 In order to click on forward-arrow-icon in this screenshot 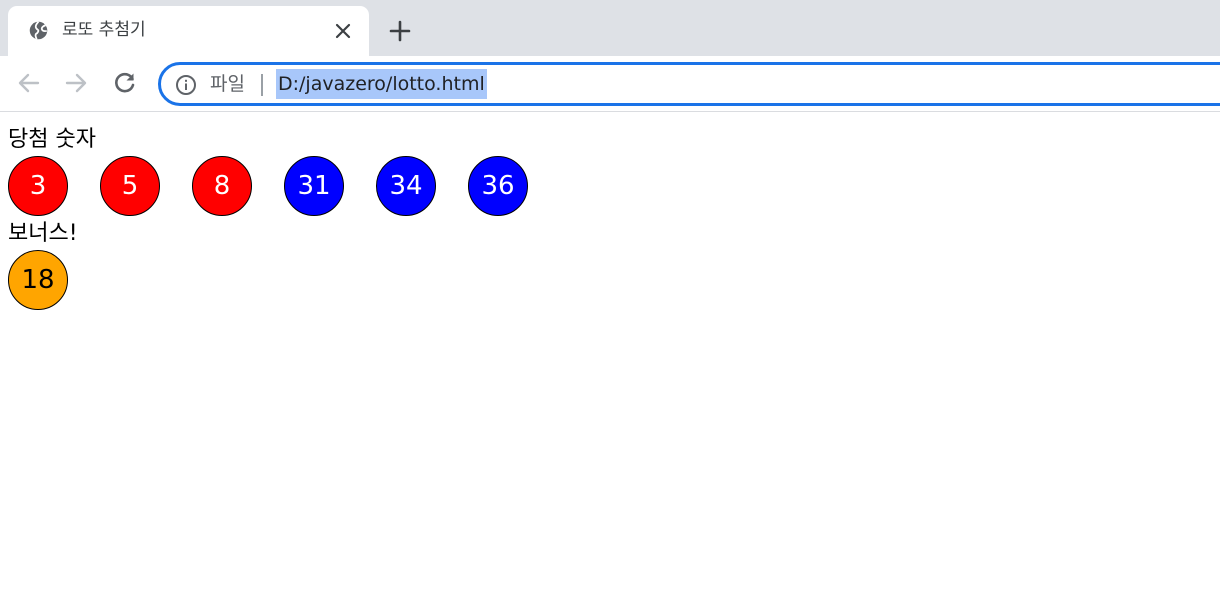, I will do `click(76, 83)`.